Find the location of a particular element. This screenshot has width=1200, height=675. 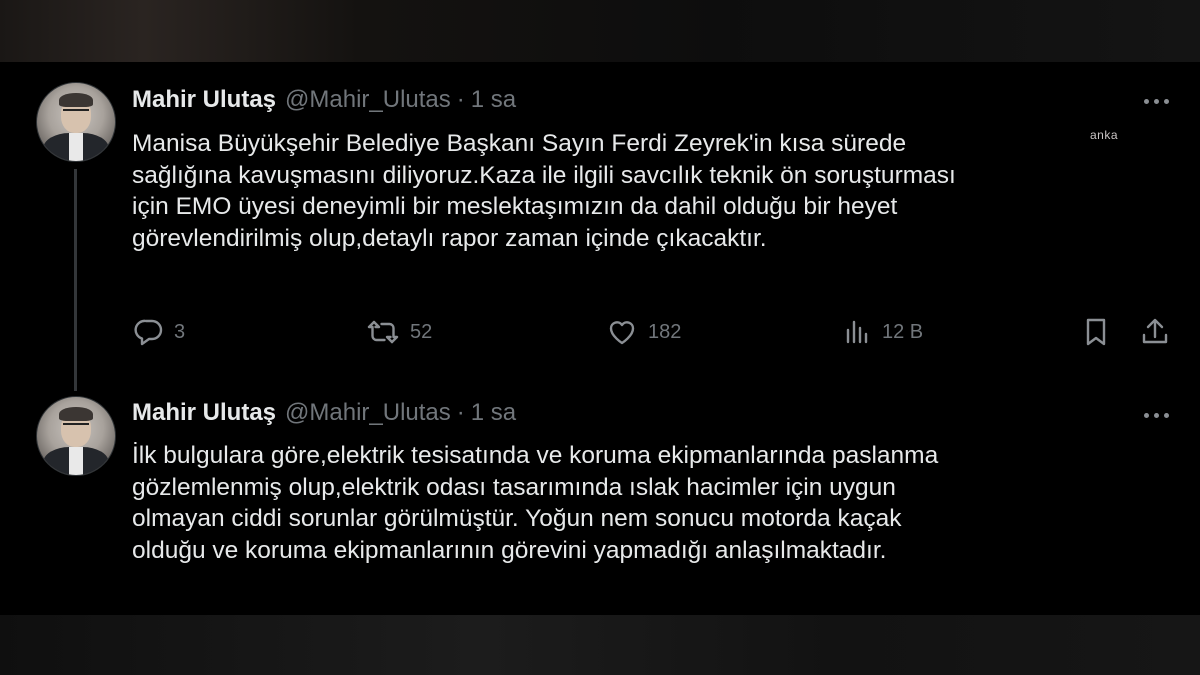

share-button is located at coordinates (1155, 332).